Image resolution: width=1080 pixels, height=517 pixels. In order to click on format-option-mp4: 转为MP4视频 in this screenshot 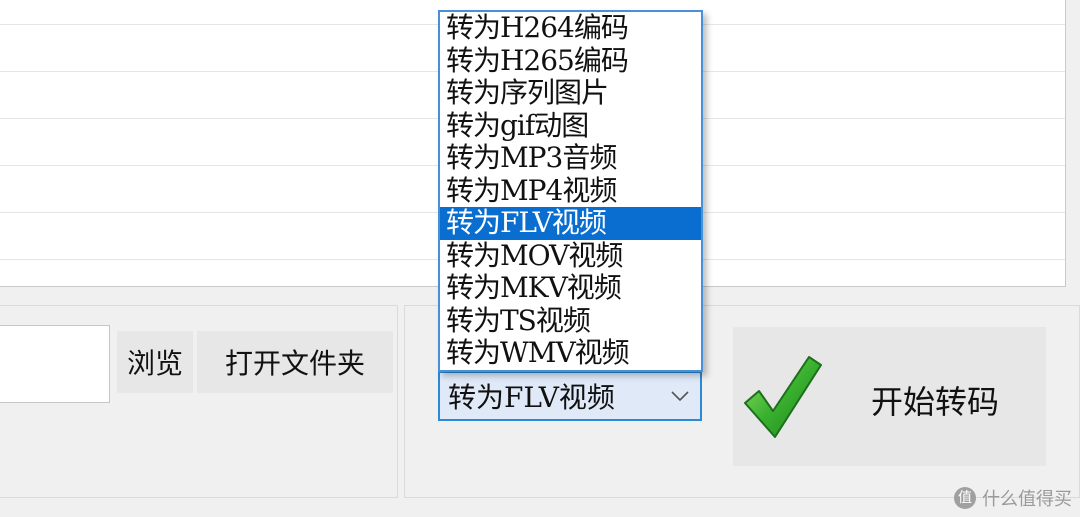, I will do `click(570, 191)`.